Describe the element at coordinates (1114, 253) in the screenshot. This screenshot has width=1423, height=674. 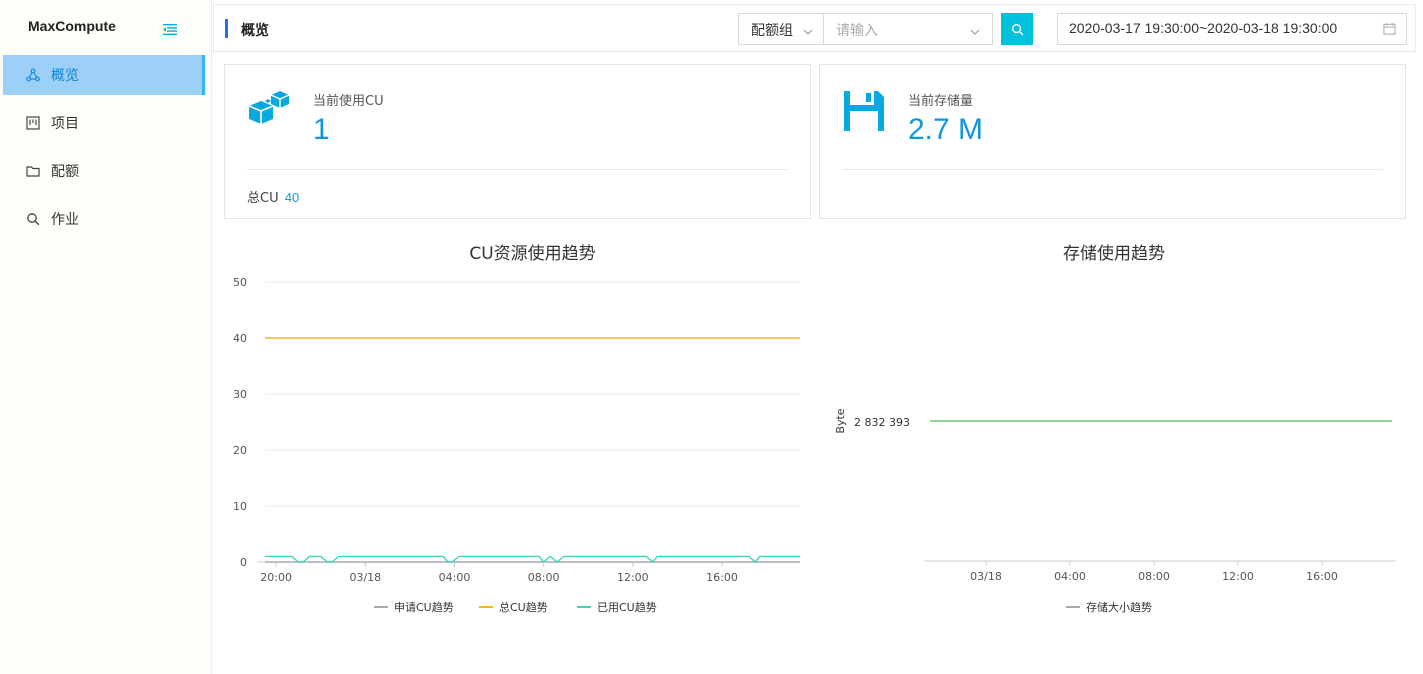
I see `chart-title: 存储使用趋势` at that location.